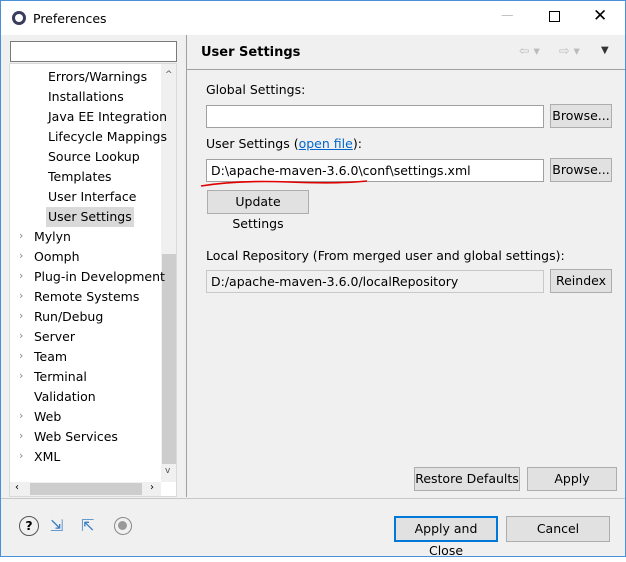 The width and height of the screenshot is (626, 562). Describe the element at coordinates (446, 537) in the screenshot. I see `apply-and-close-button: Apply and Close` at that location.